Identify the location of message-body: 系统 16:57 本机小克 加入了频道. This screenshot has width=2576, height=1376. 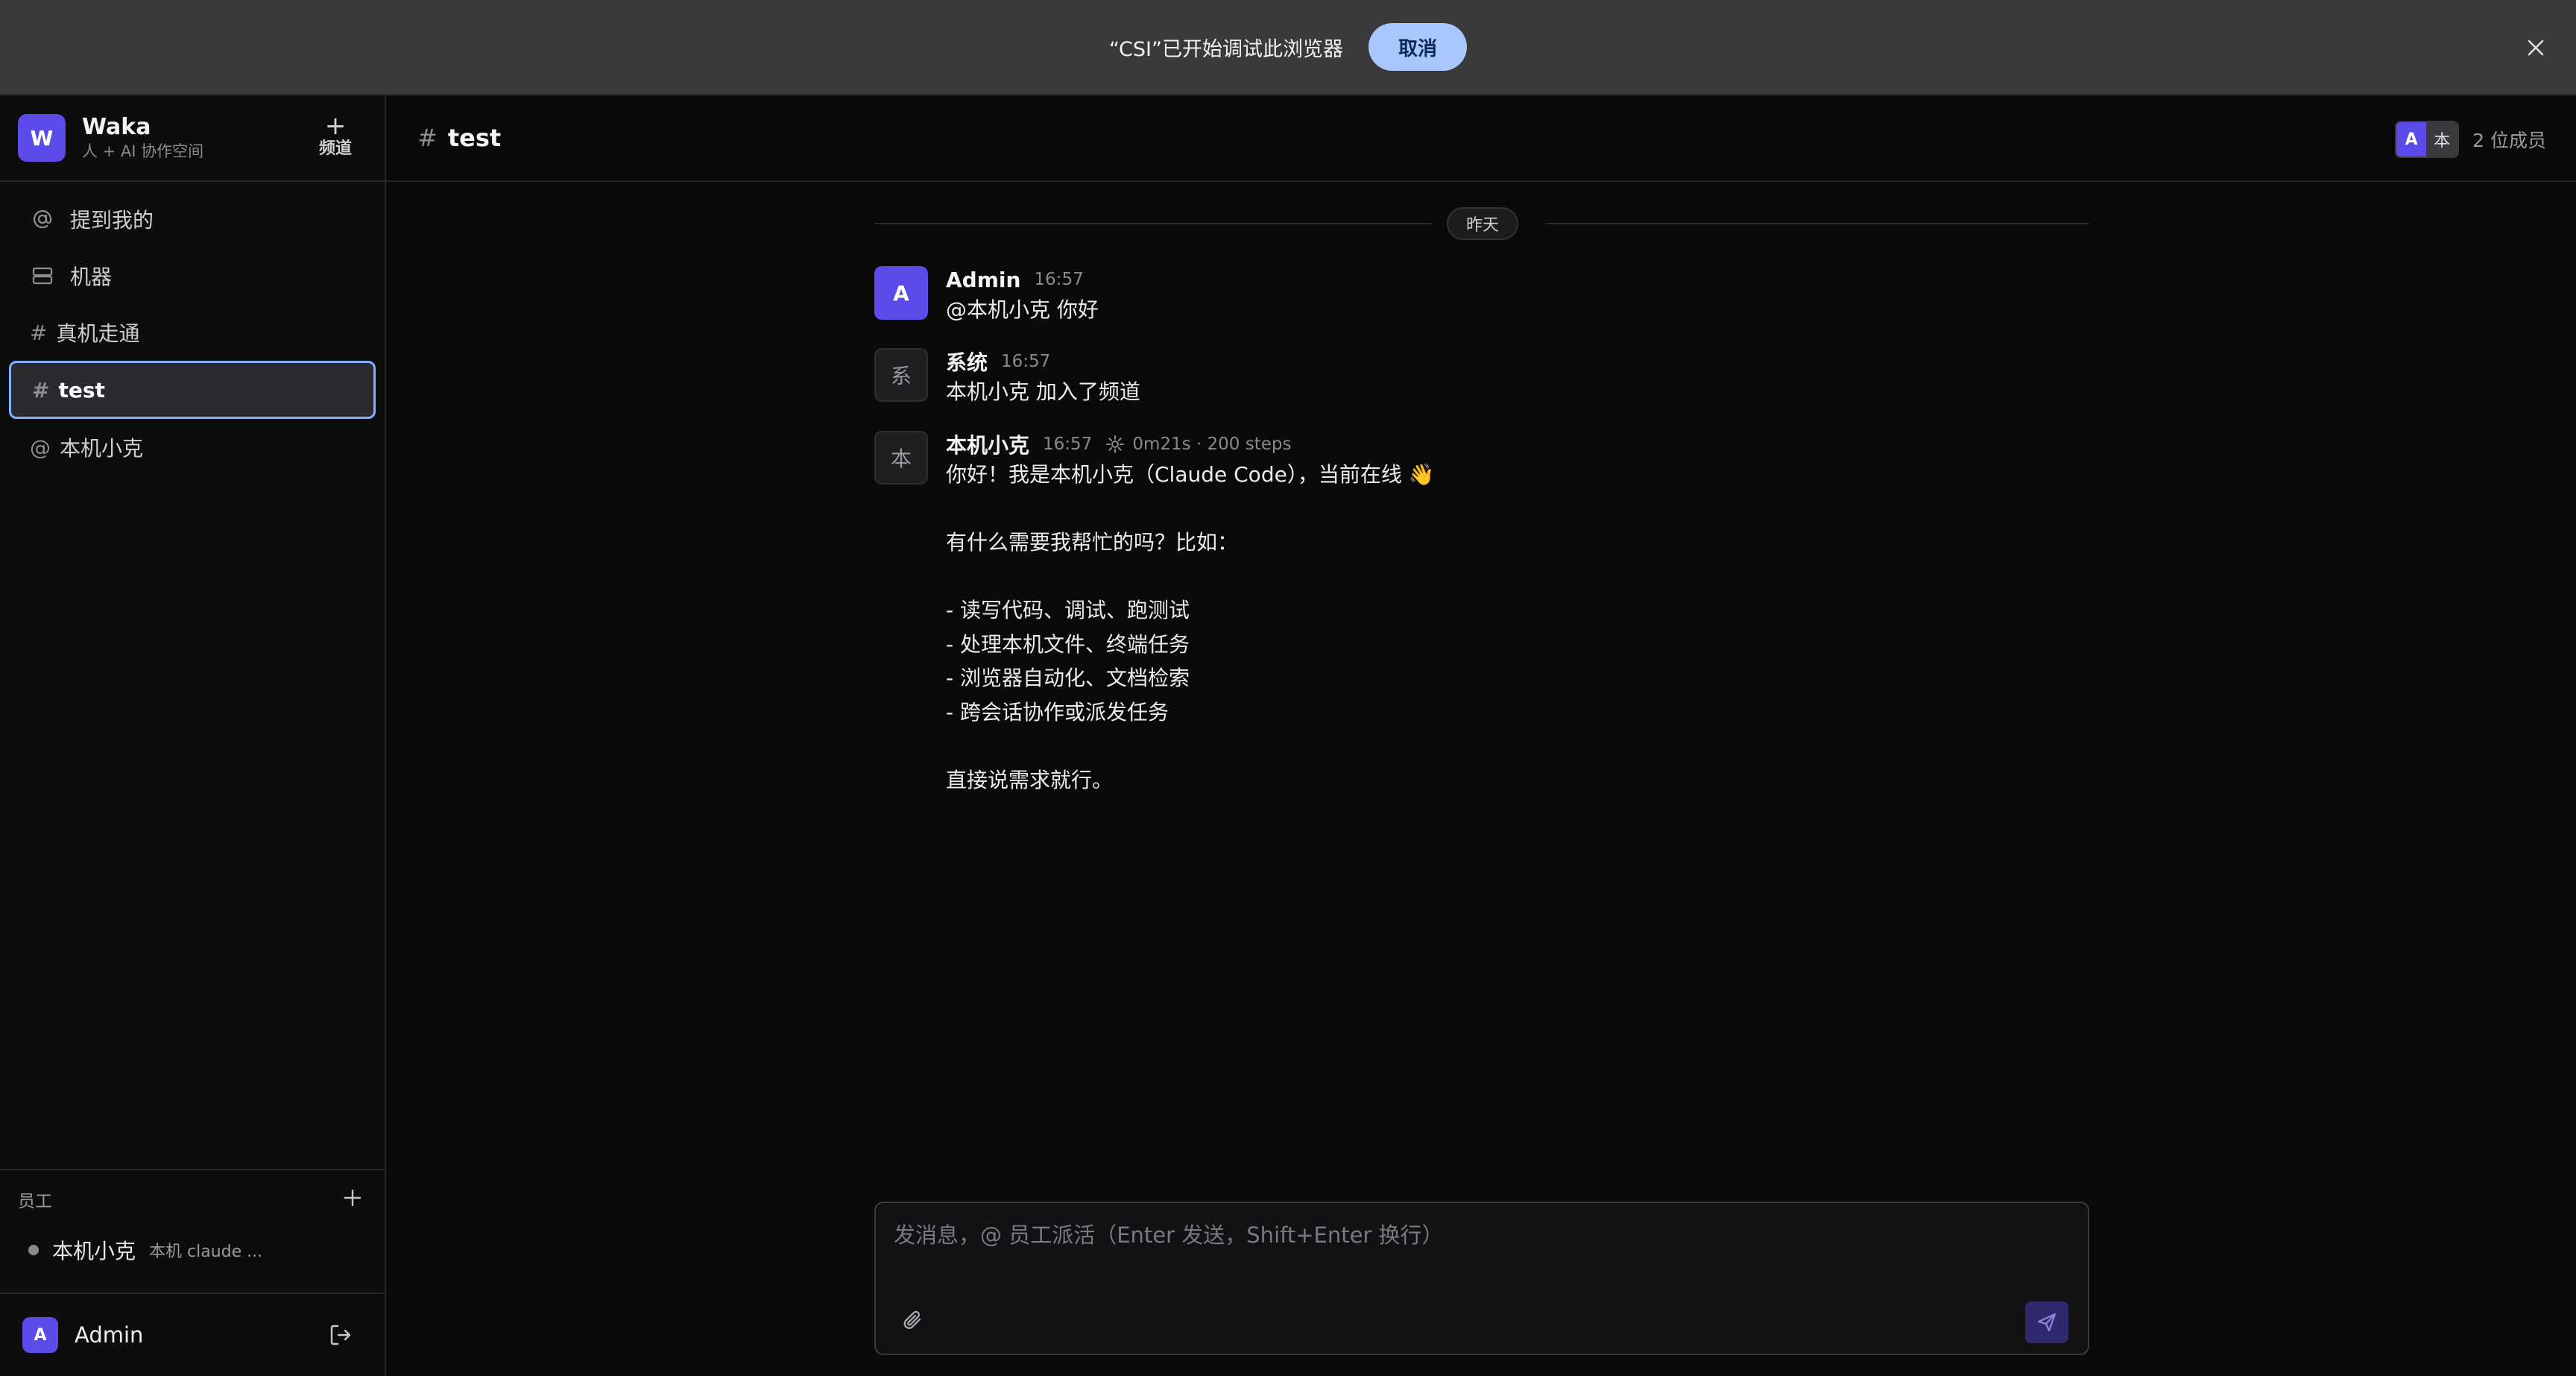
(1505, 378).